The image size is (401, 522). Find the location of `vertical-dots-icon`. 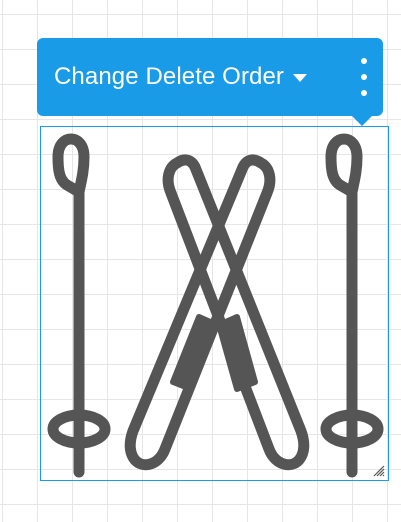

vertical-dots-icon is located at coordinates (364, 61).